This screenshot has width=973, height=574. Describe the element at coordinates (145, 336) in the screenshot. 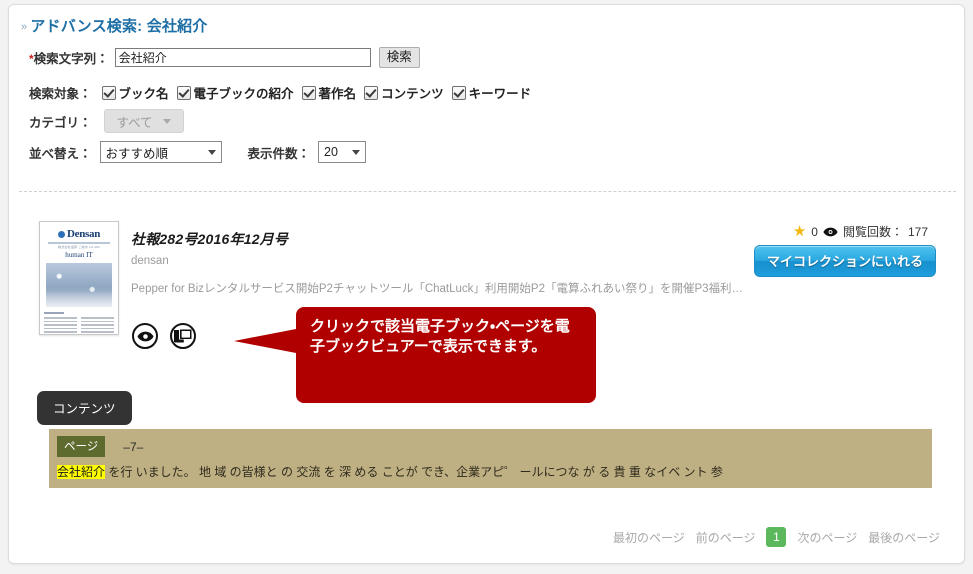

I see `preview-icon` at that location.